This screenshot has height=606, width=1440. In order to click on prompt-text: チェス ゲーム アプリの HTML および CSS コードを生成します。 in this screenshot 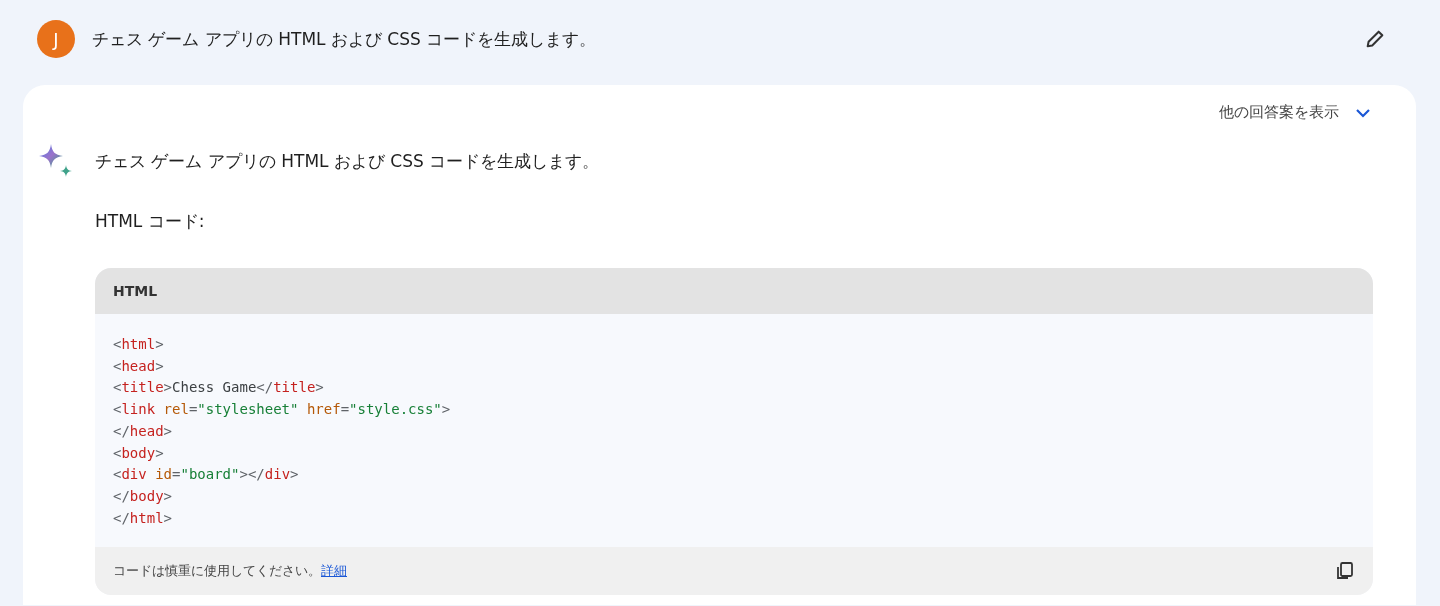, I will do `click(345, 39)`.